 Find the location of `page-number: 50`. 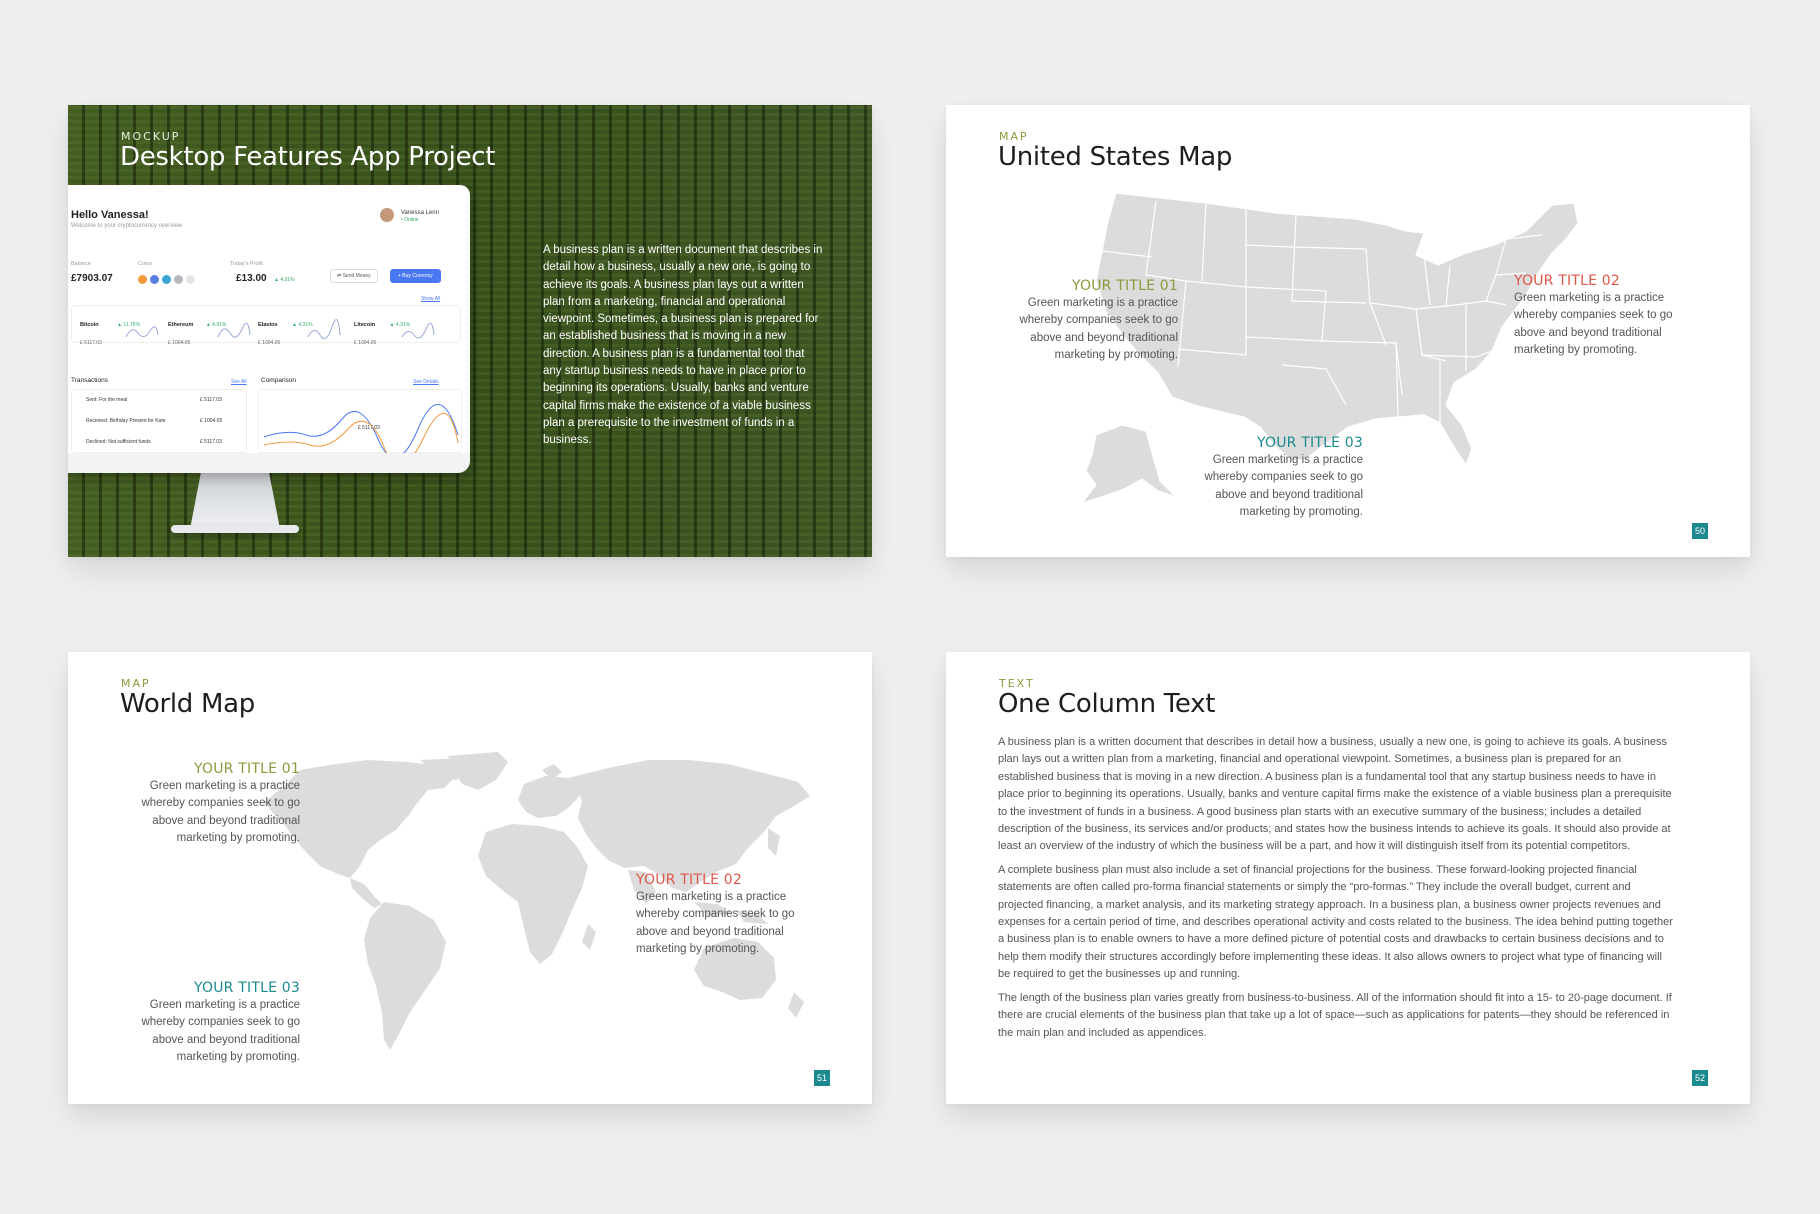

page-number: 50 is located at coordinates (1700, 531).